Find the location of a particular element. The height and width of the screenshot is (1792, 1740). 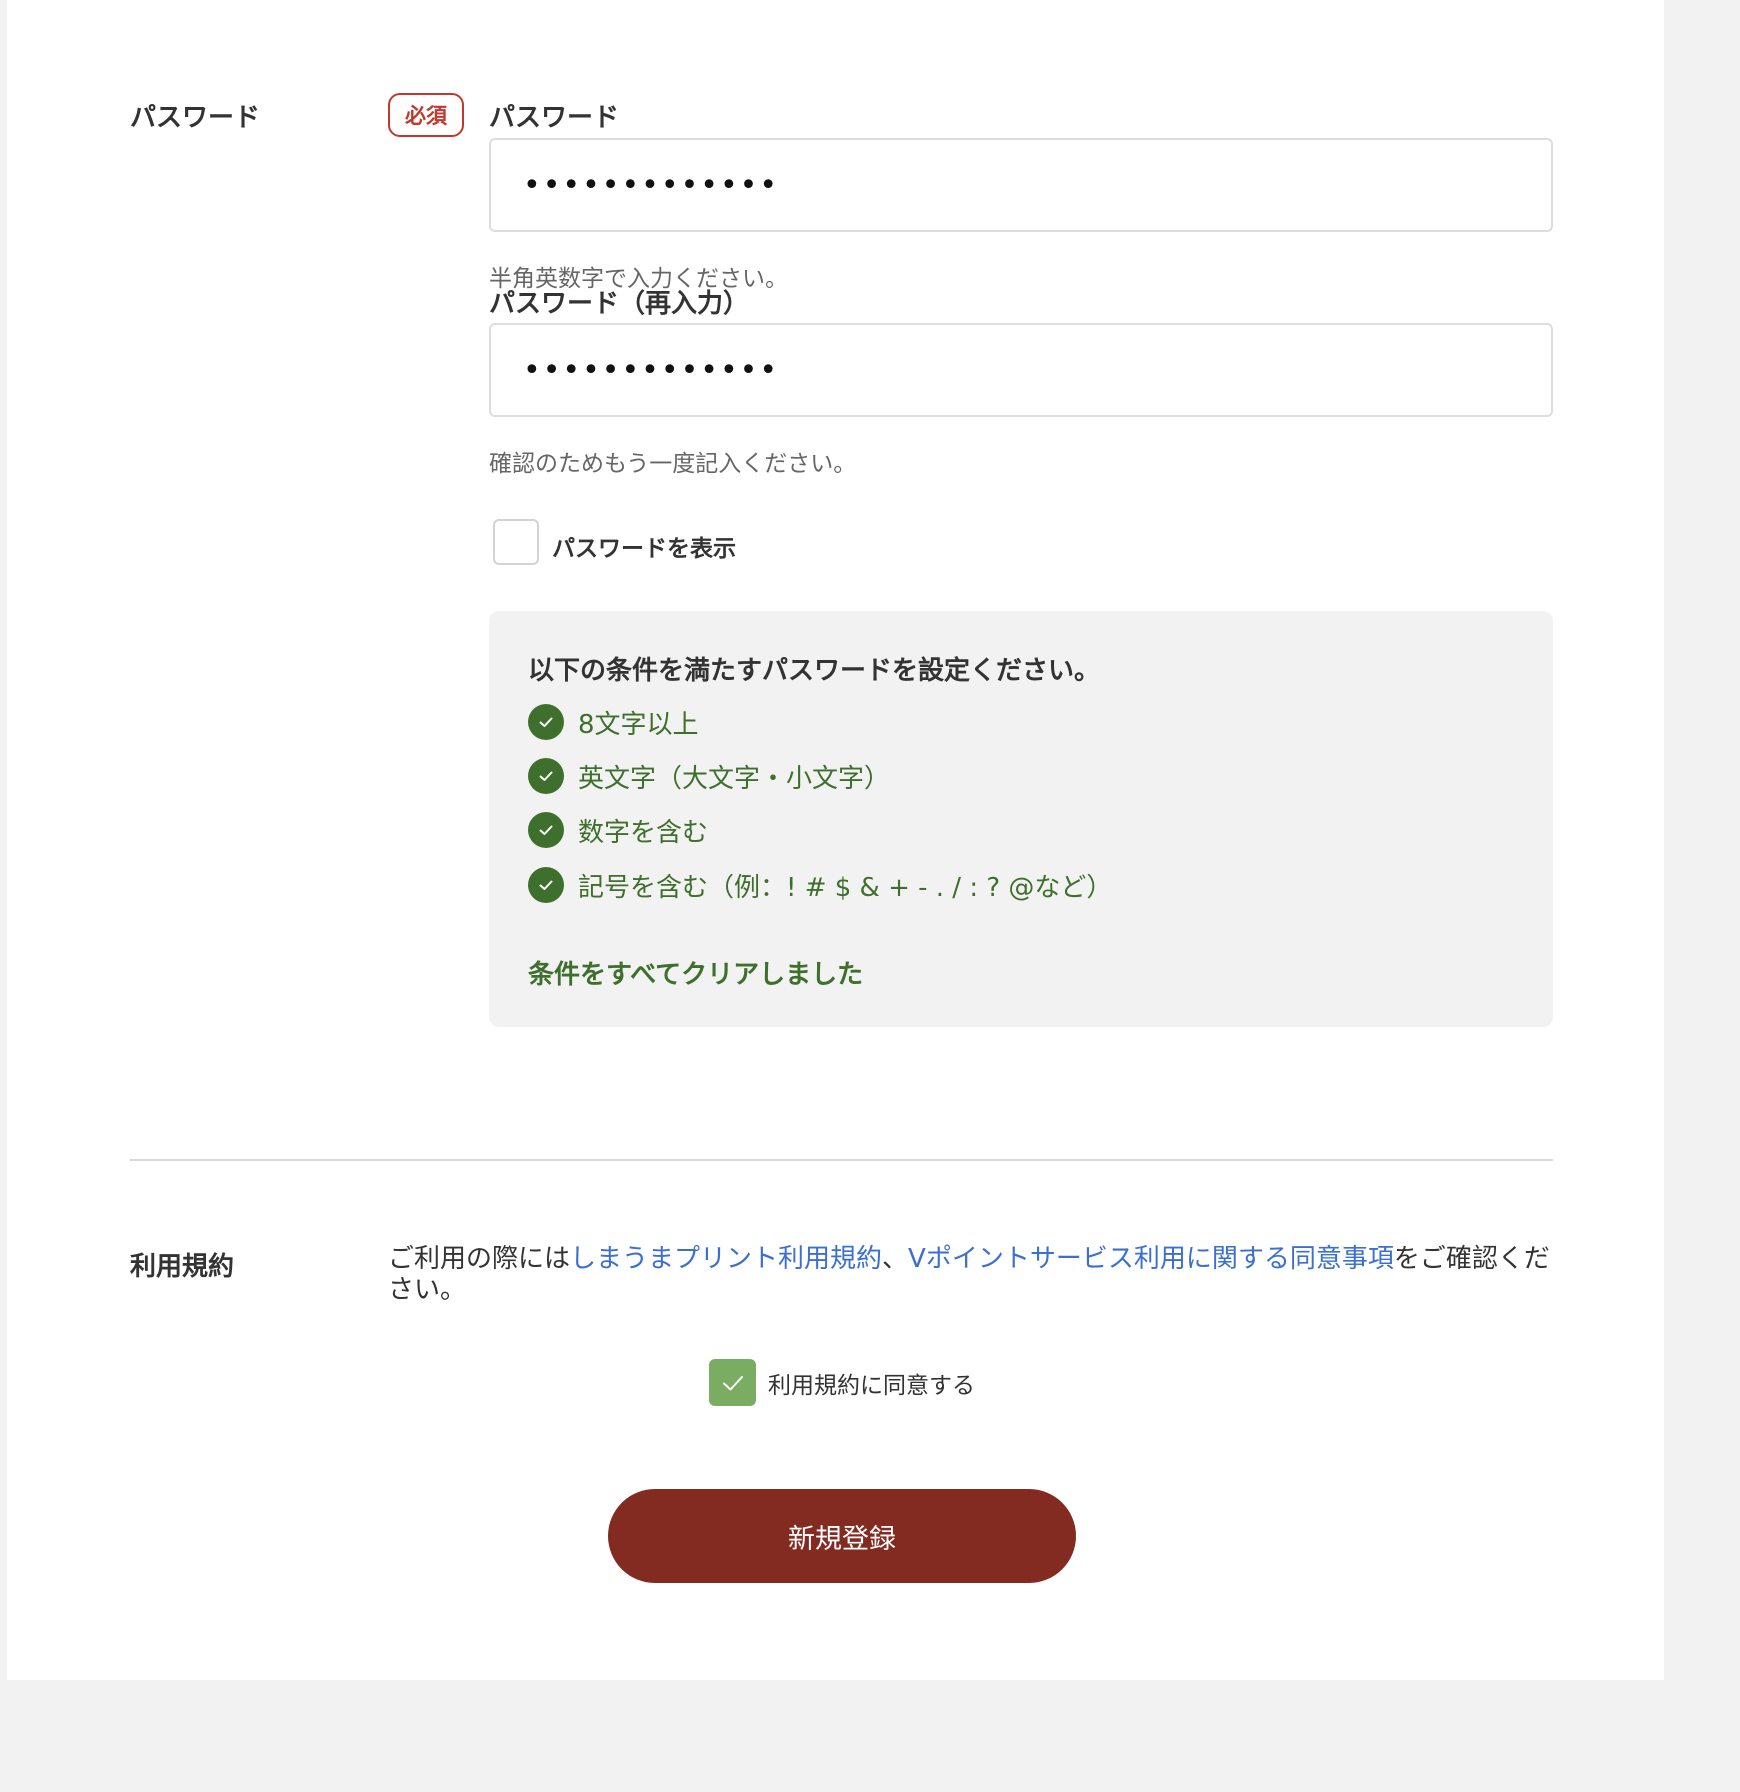

rule-item: 数字を含む is located at coordinates (618, 830).